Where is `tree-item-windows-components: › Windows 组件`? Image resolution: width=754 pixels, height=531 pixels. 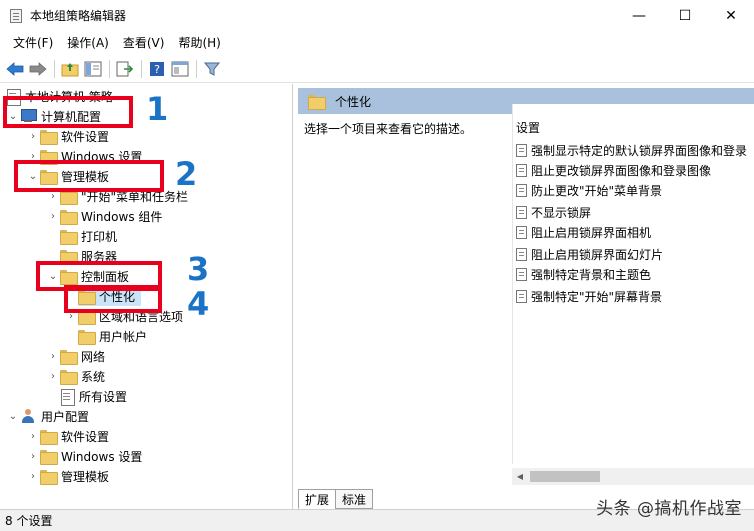 tree-item-windows-components: › Windows 组件 is located at coordinates (104, 216).